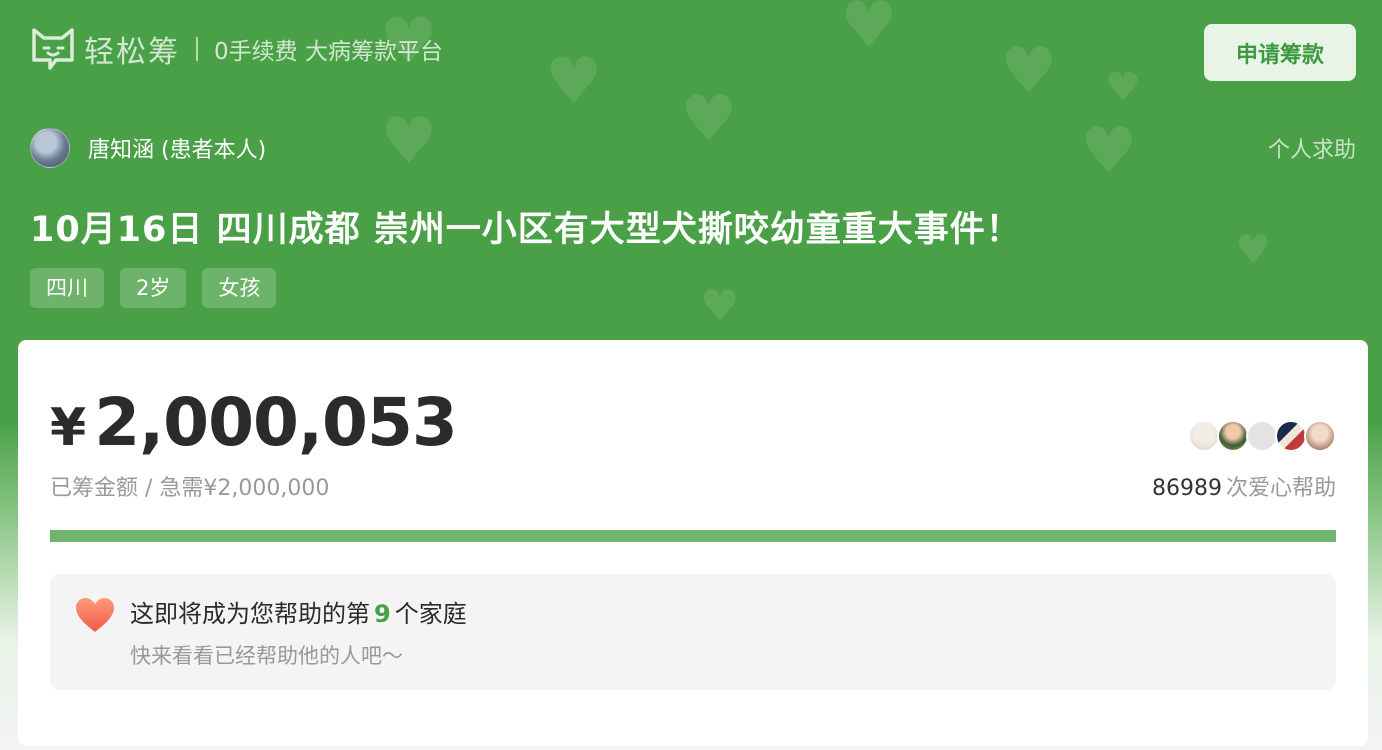 This screenshot has width=1382, height=750. Describe the element at coordinates (250, 614) in the screenshot. I see `hint-prefix: 这即将成为您帮助的第` at that location.